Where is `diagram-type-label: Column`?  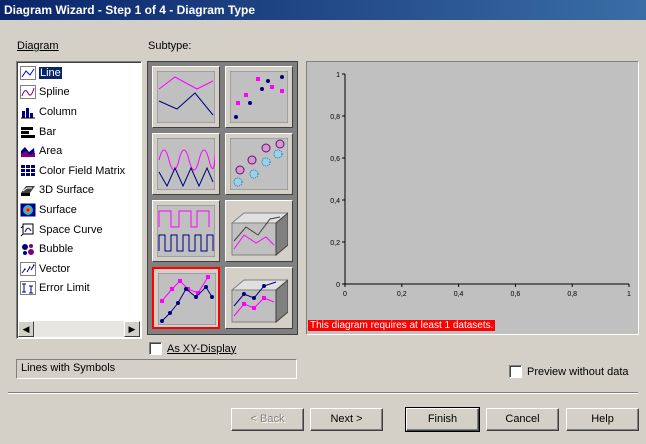 diagram-type-label: Column is located at coordinates (58, 111).